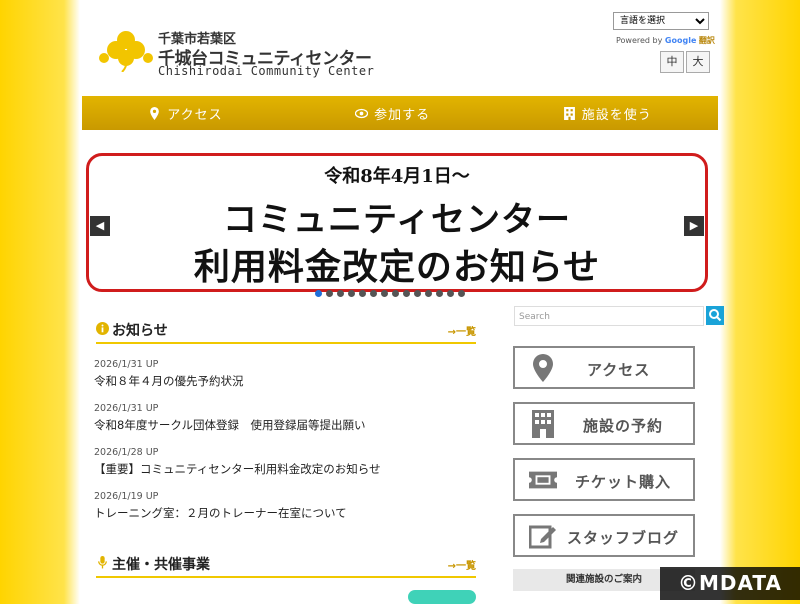 The image size is (800, 604). I want to click on news-item: 2026/1/31 UP 令和８年４月の優先予約状況, so click(289, 374).